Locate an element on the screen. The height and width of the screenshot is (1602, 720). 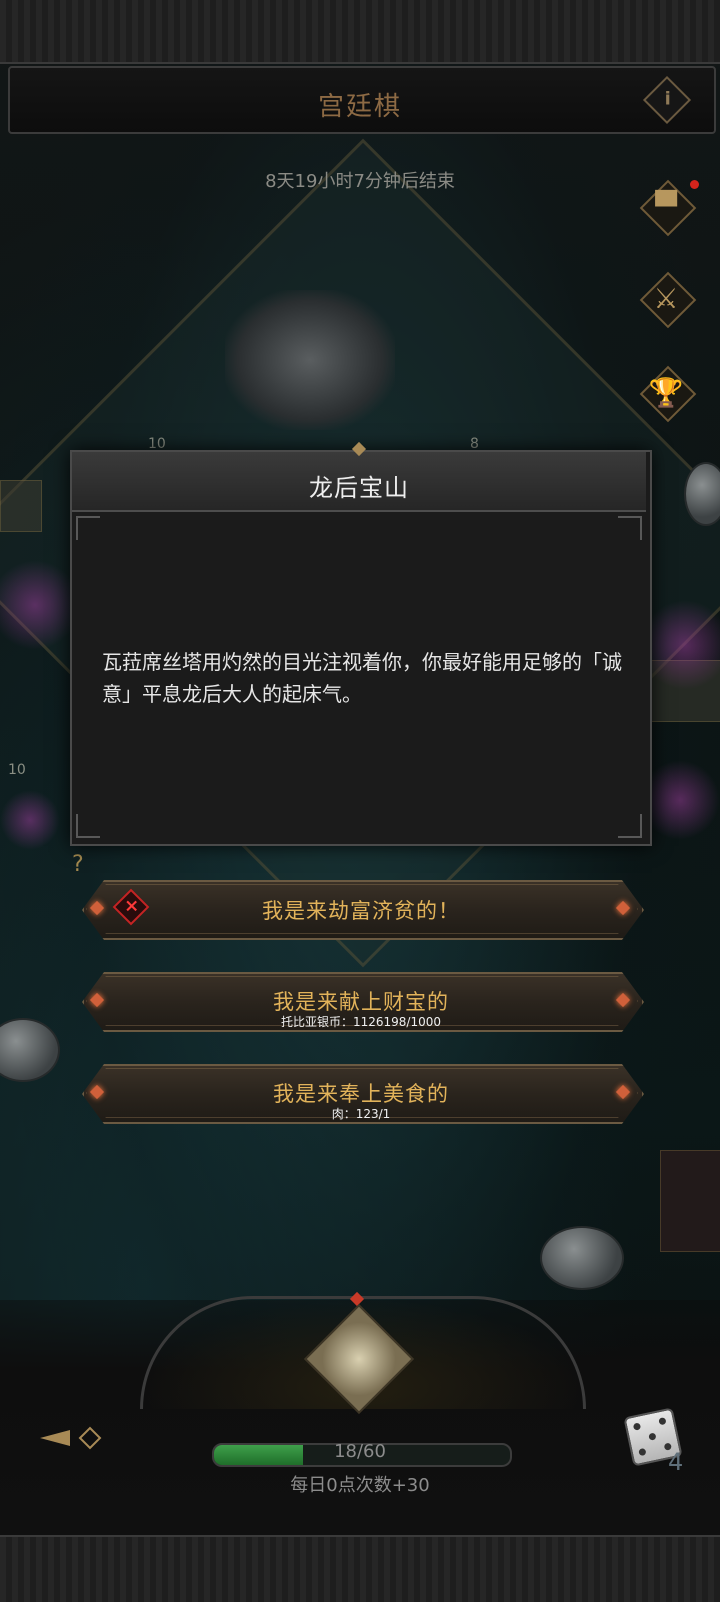
trophy-button: 🏆 is located at coordinates (666, 392).